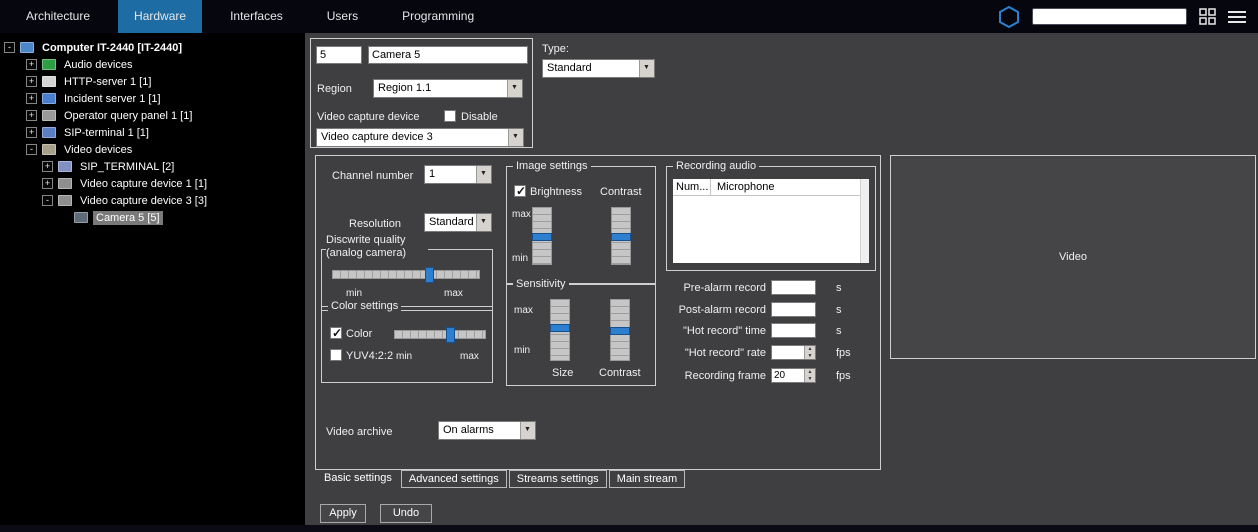  What do you see at coordinates (143, 183) in the screenshot?
I see `tree-item-label: Video capture device 1 [1]` at bounding box center [143, 183].